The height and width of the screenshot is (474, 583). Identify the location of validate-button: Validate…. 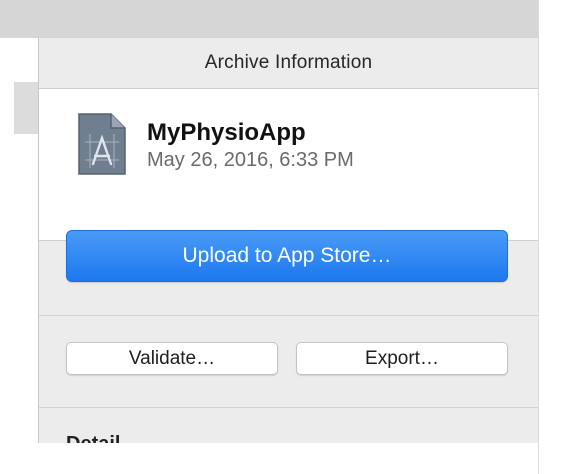
(172, 358).